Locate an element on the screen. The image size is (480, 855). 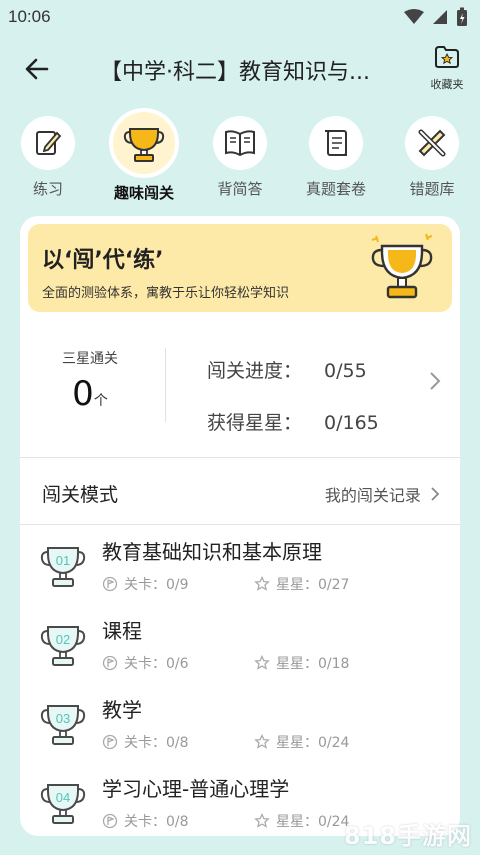
signal-icon is located at coordinates (440, 17).